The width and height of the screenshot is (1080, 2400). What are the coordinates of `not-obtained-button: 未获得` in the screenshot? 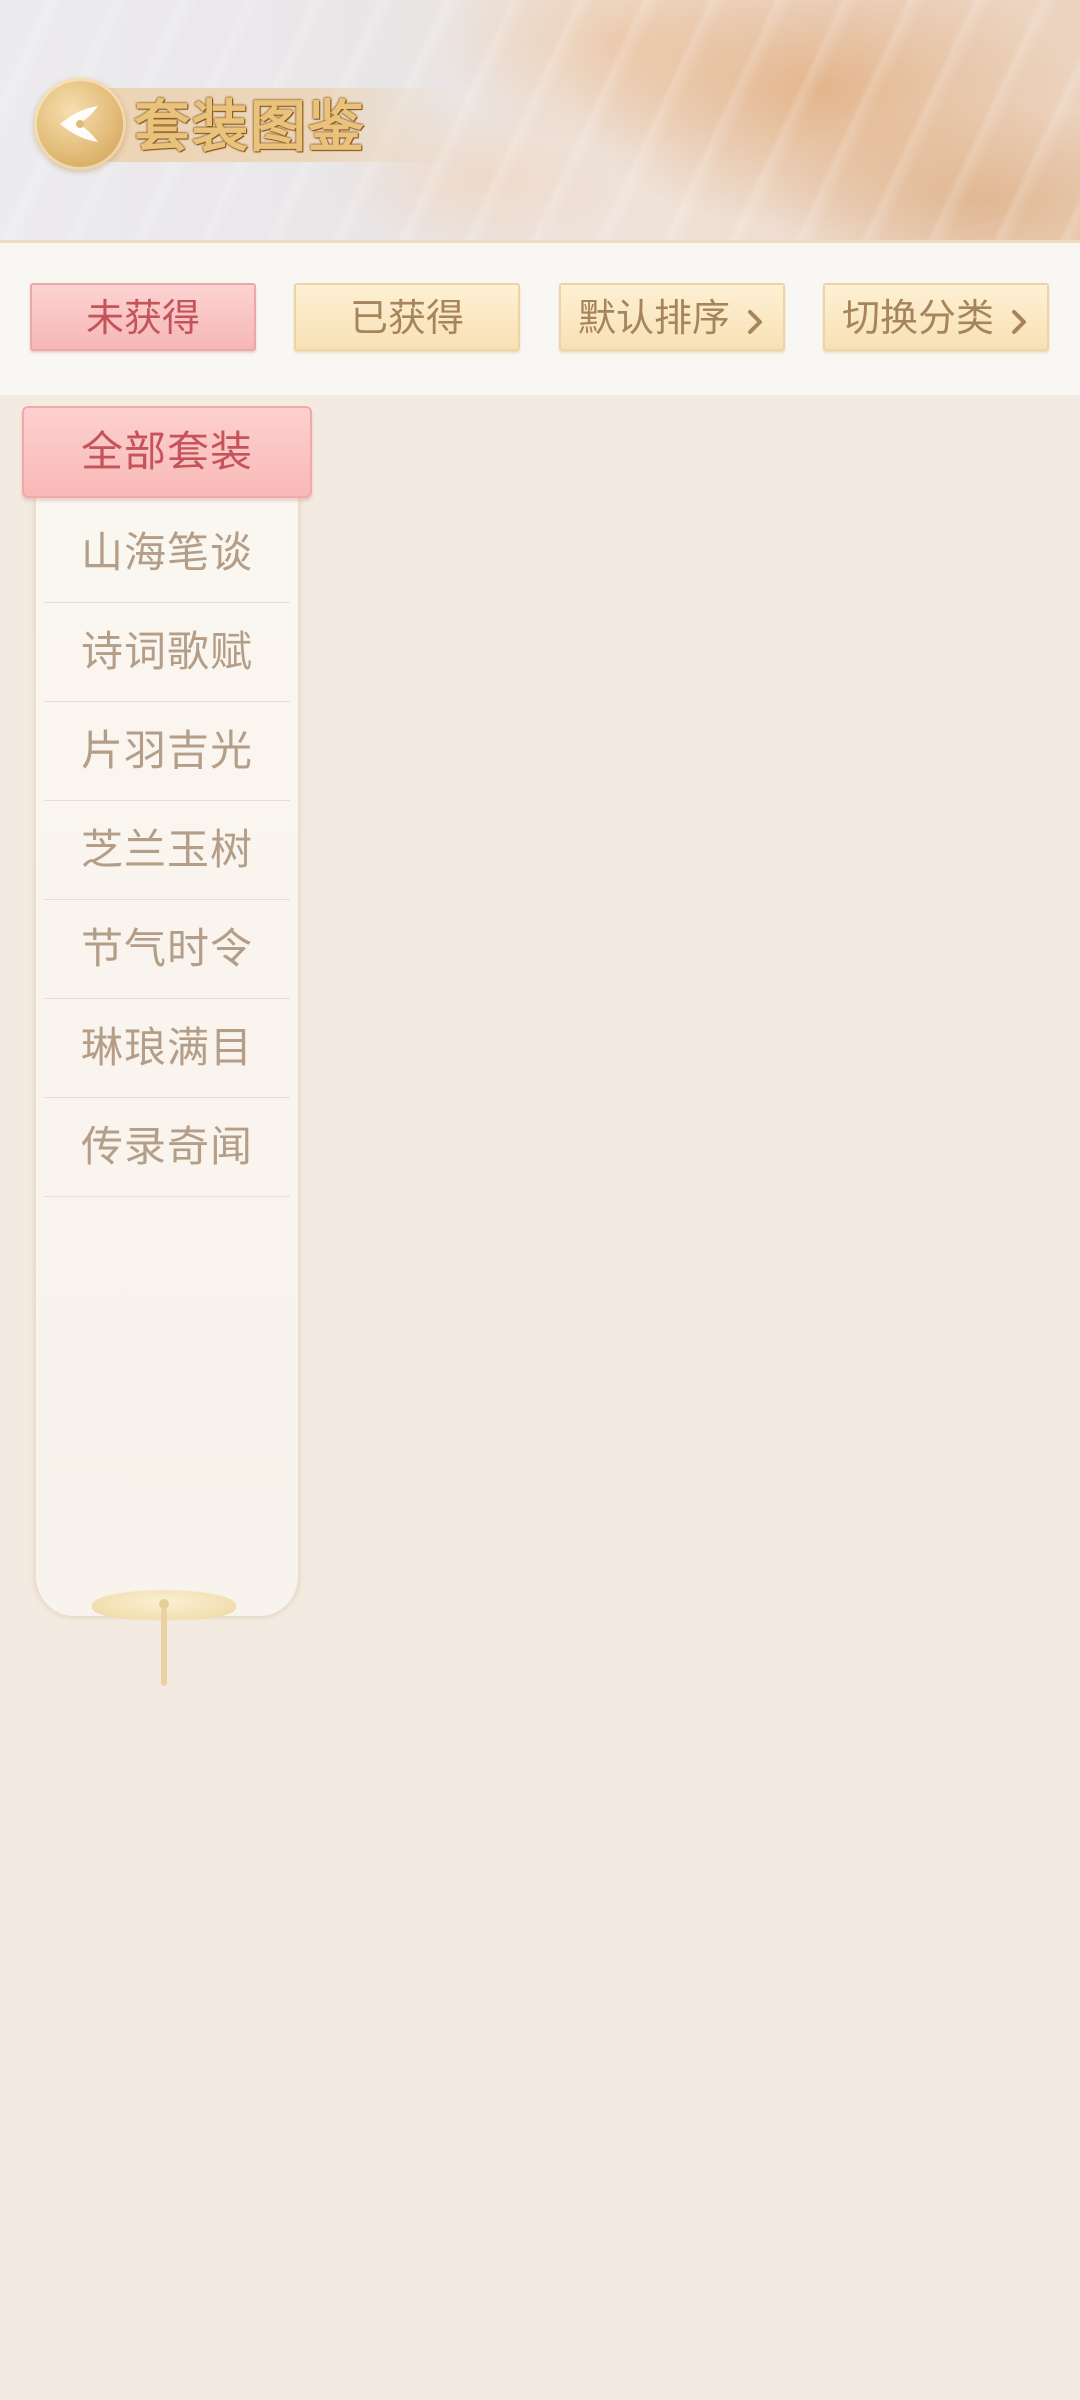 It's located at (143, 317).